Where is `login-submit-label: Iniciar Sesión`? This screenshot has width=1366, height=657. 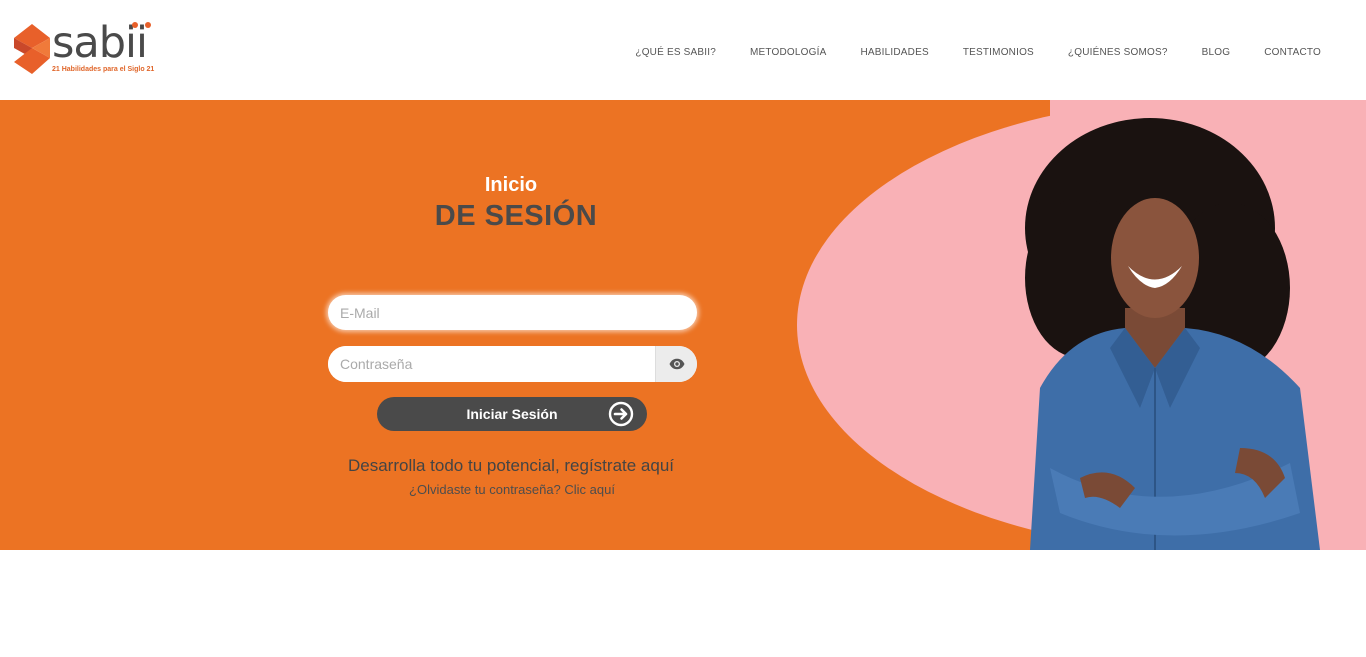
login-submit-label: Iniciar Sesión is located at coordinates (512, 414).